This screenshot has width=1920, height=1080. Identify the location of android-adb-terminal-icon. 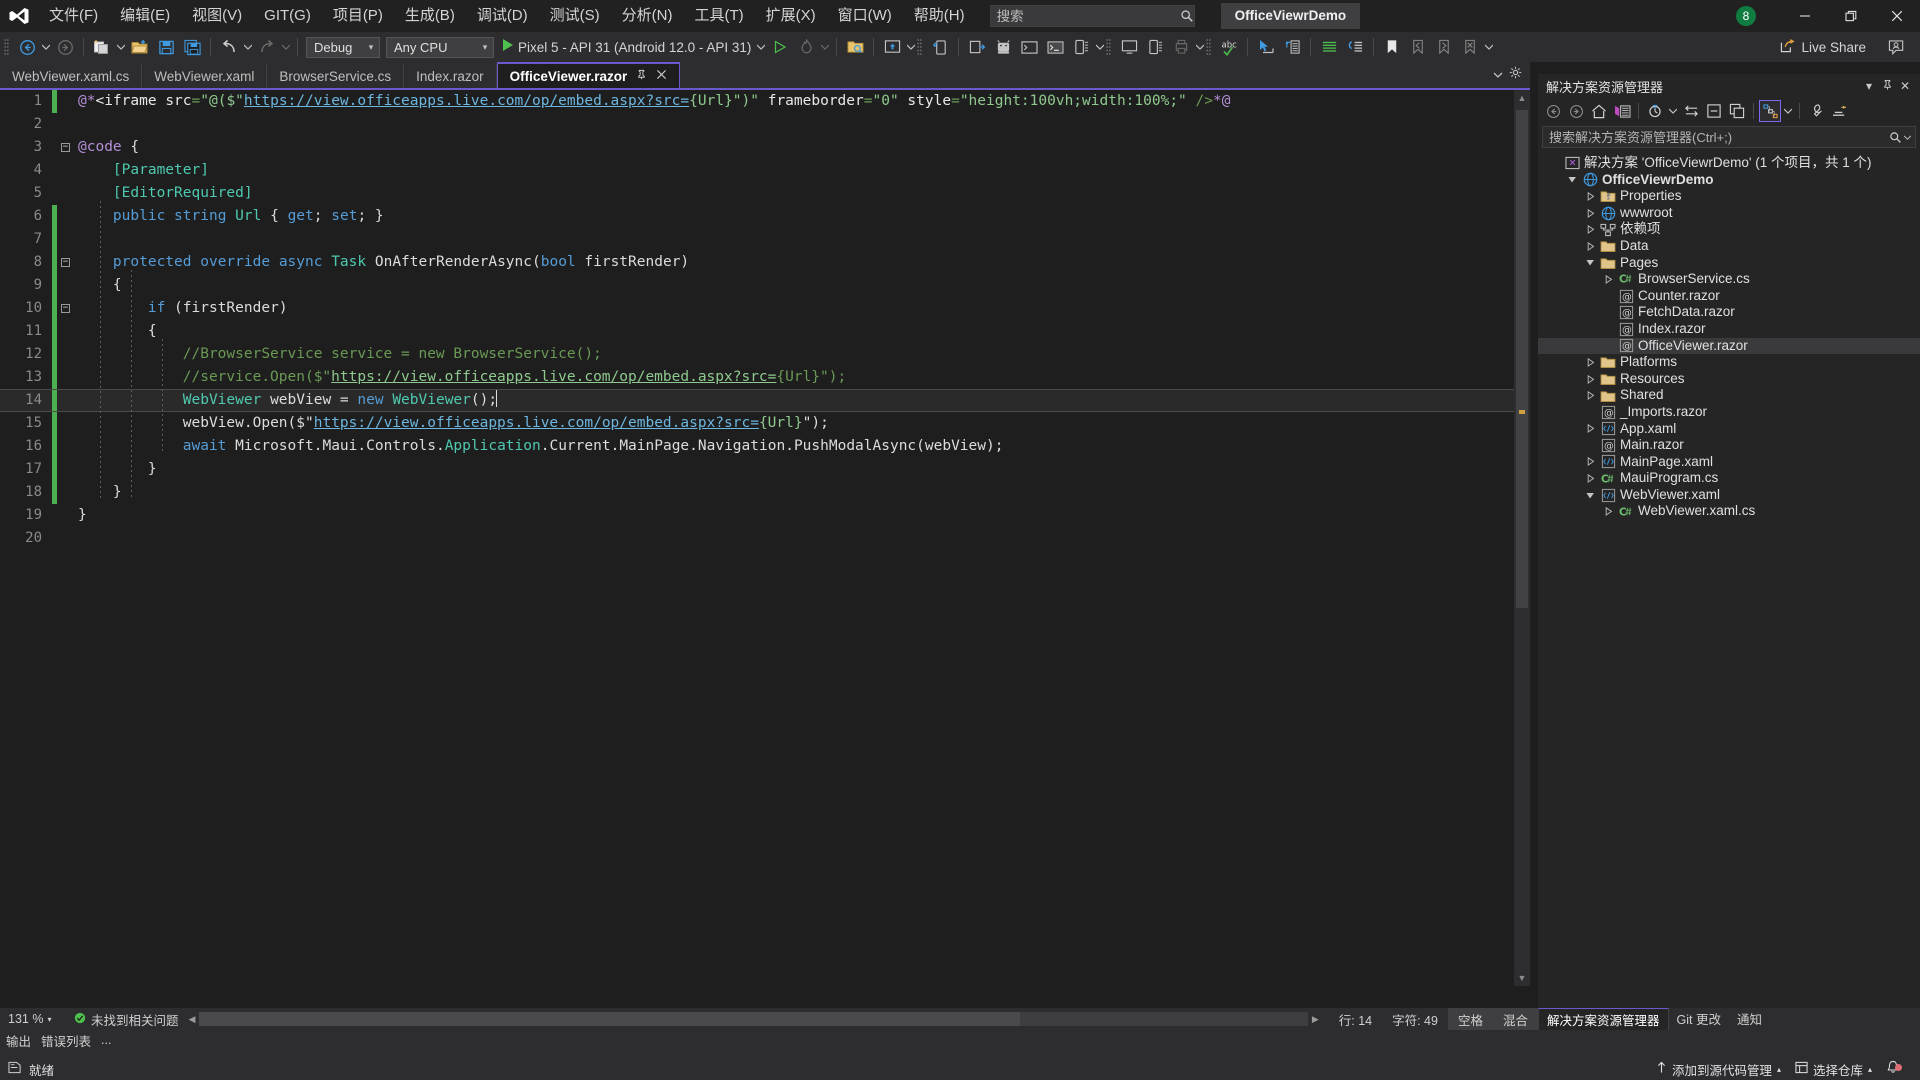
(1029, 47).